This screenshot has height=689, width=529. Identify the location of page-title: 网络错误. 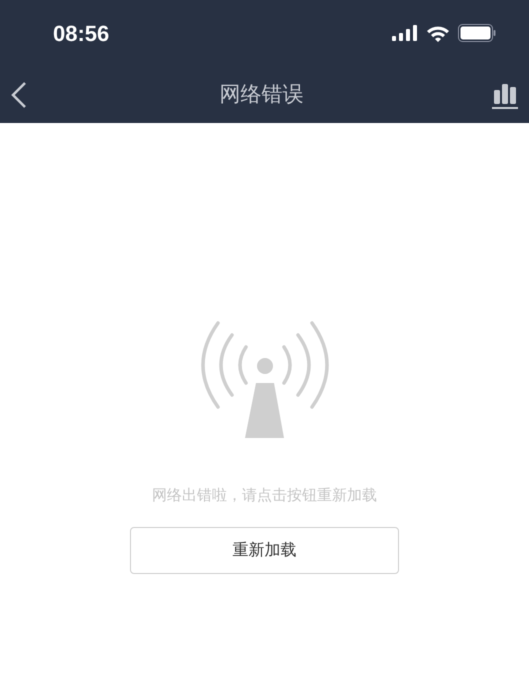
(262, 94).